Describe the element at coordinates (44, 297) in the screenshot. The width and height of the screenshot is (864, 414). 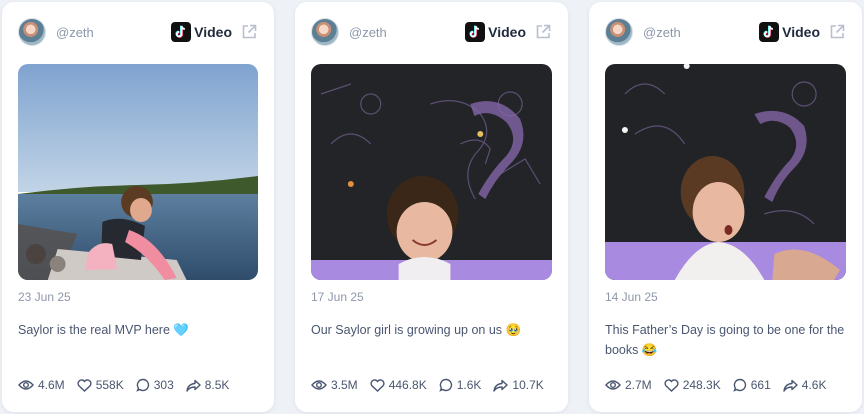
I see `post-date: 23 Jun 25` at that location.